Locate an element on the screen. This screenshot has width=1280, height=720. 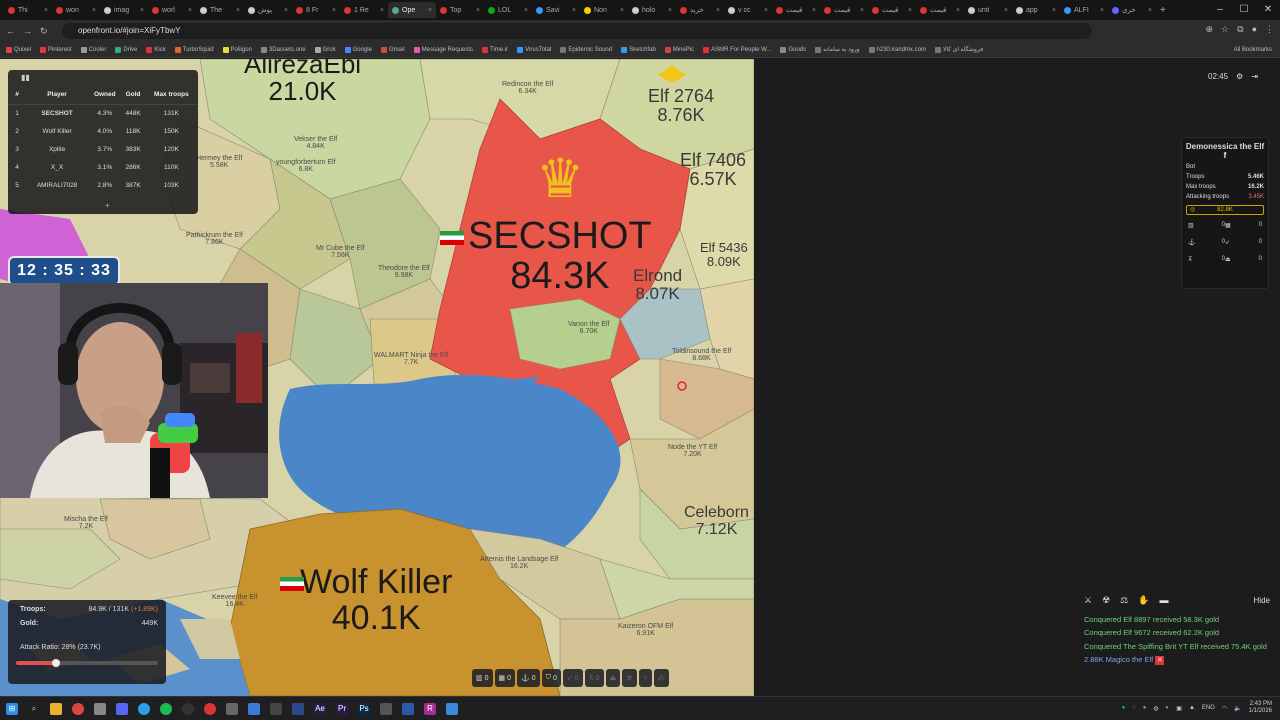
leaderboard-header: Gold is located at coordinates (133, 95).